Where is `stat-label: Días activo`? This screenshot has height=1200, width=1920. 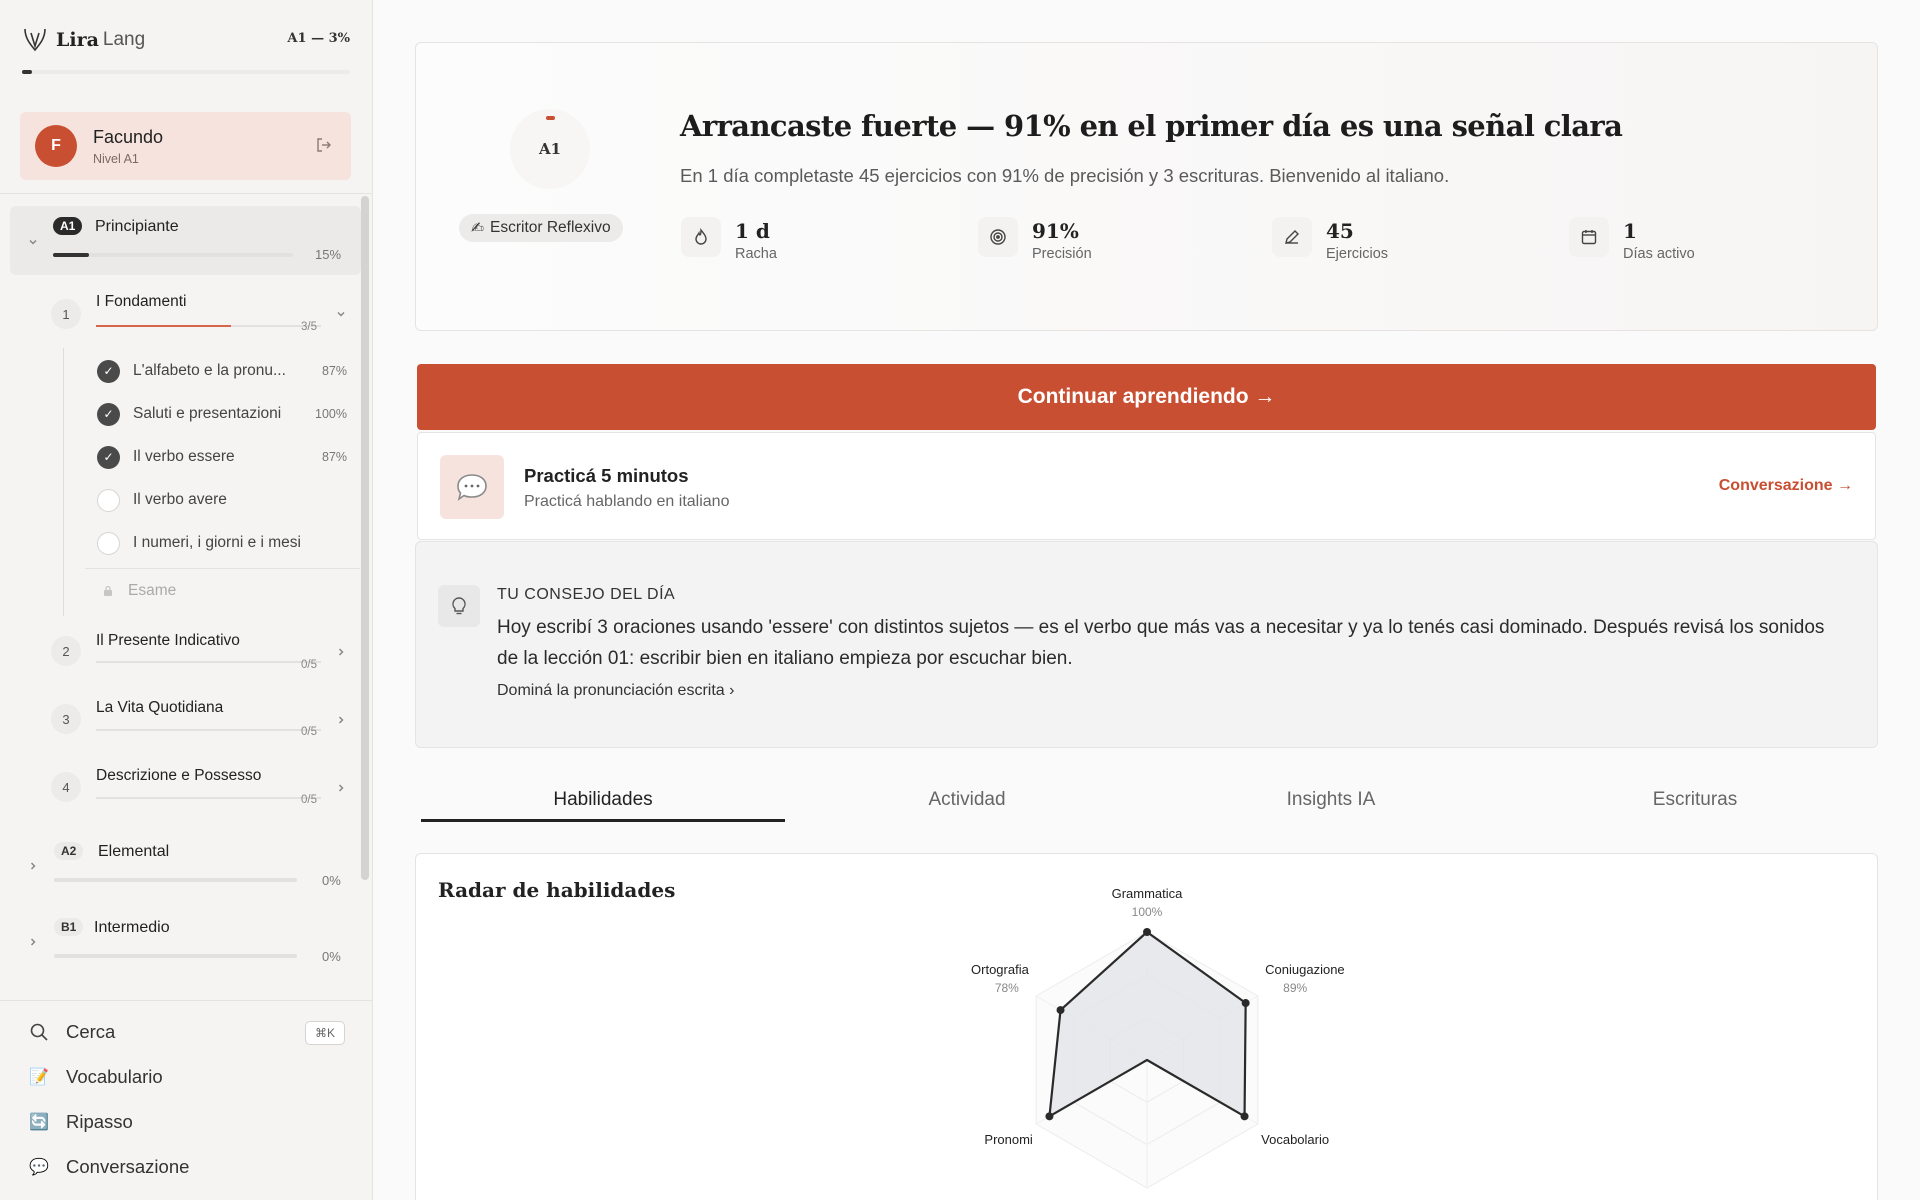
stat-label: Días activo is located at coordinates (1659, 254).